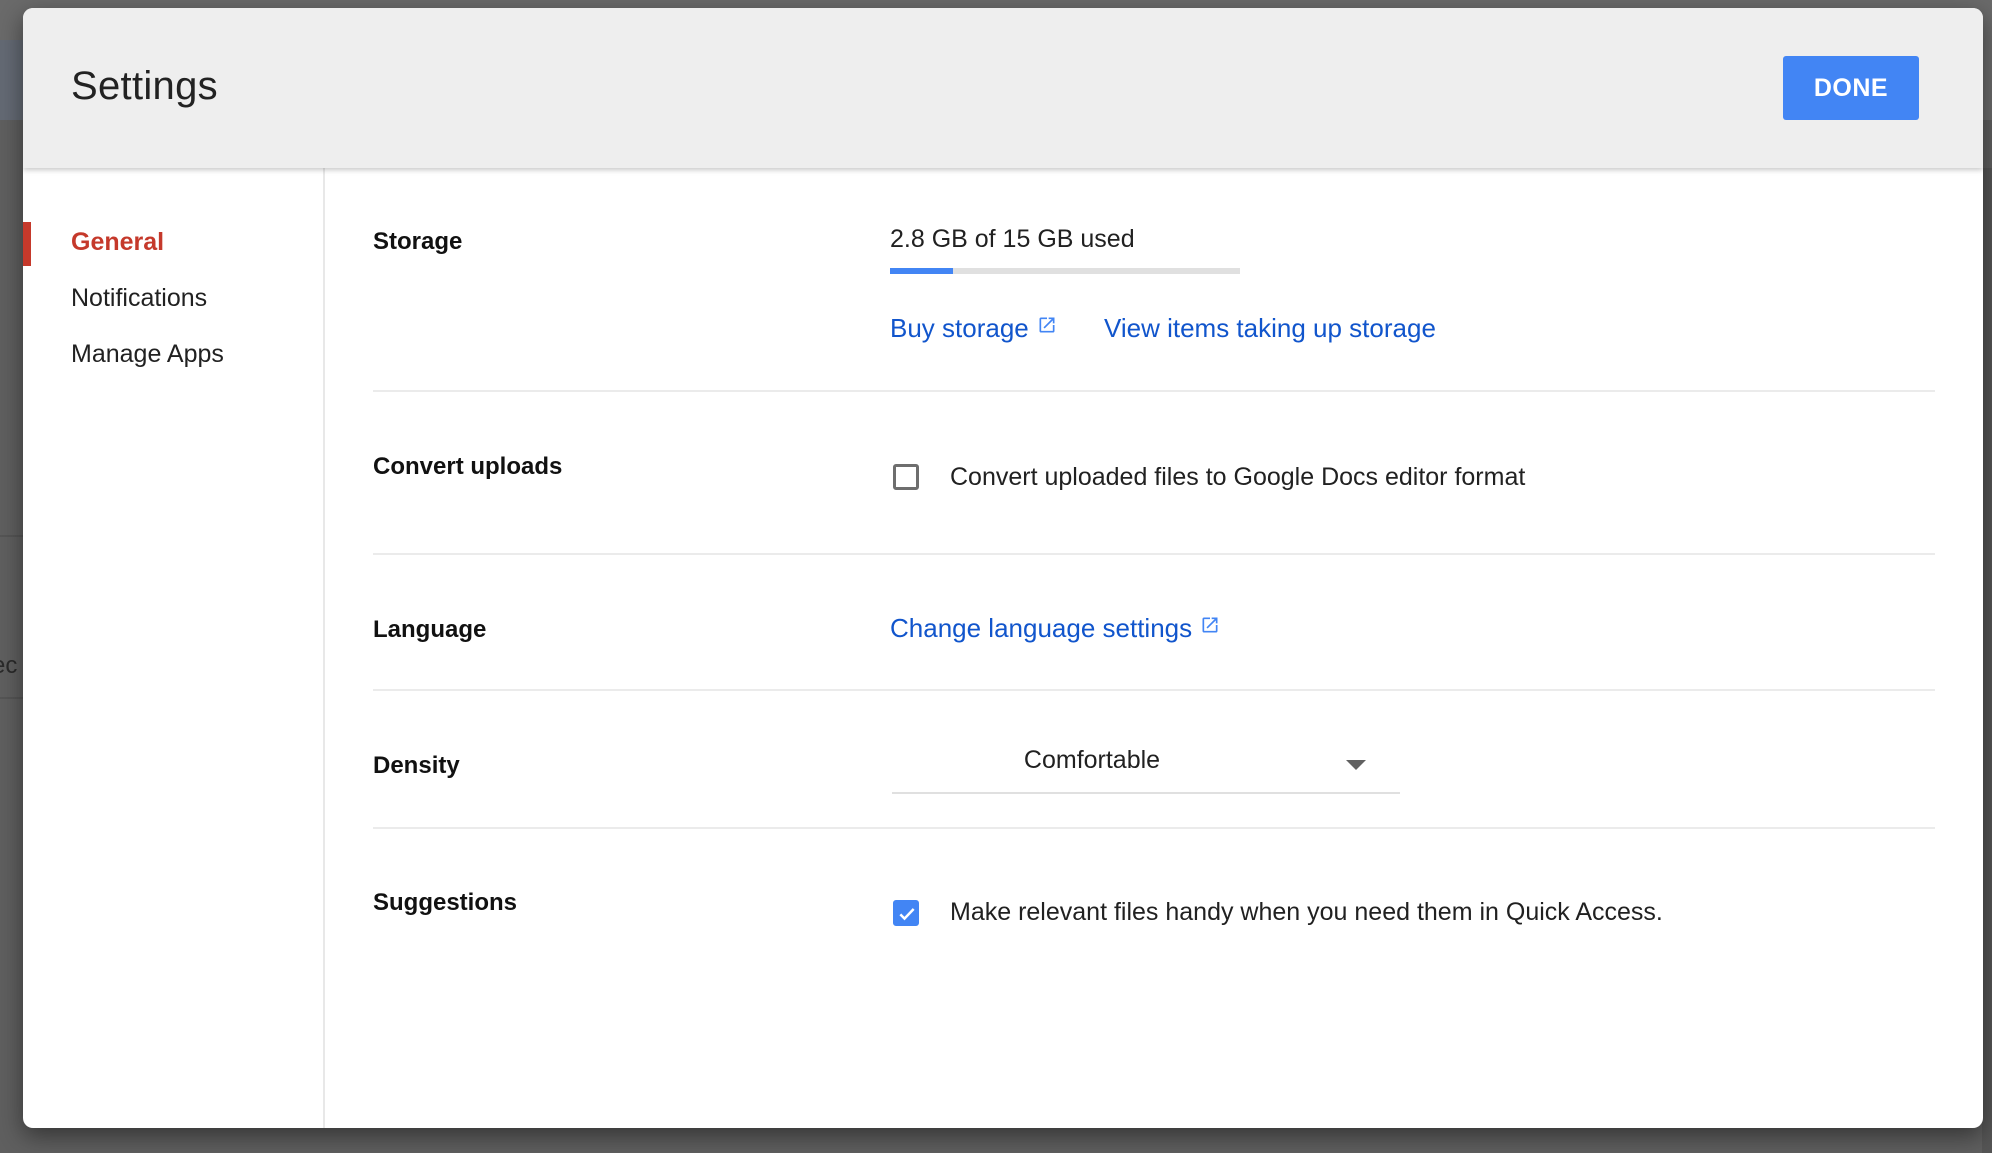 This screenshot has height=1153, width=1992. I want to click on sidebar-item-general: General, so click(117, 242).